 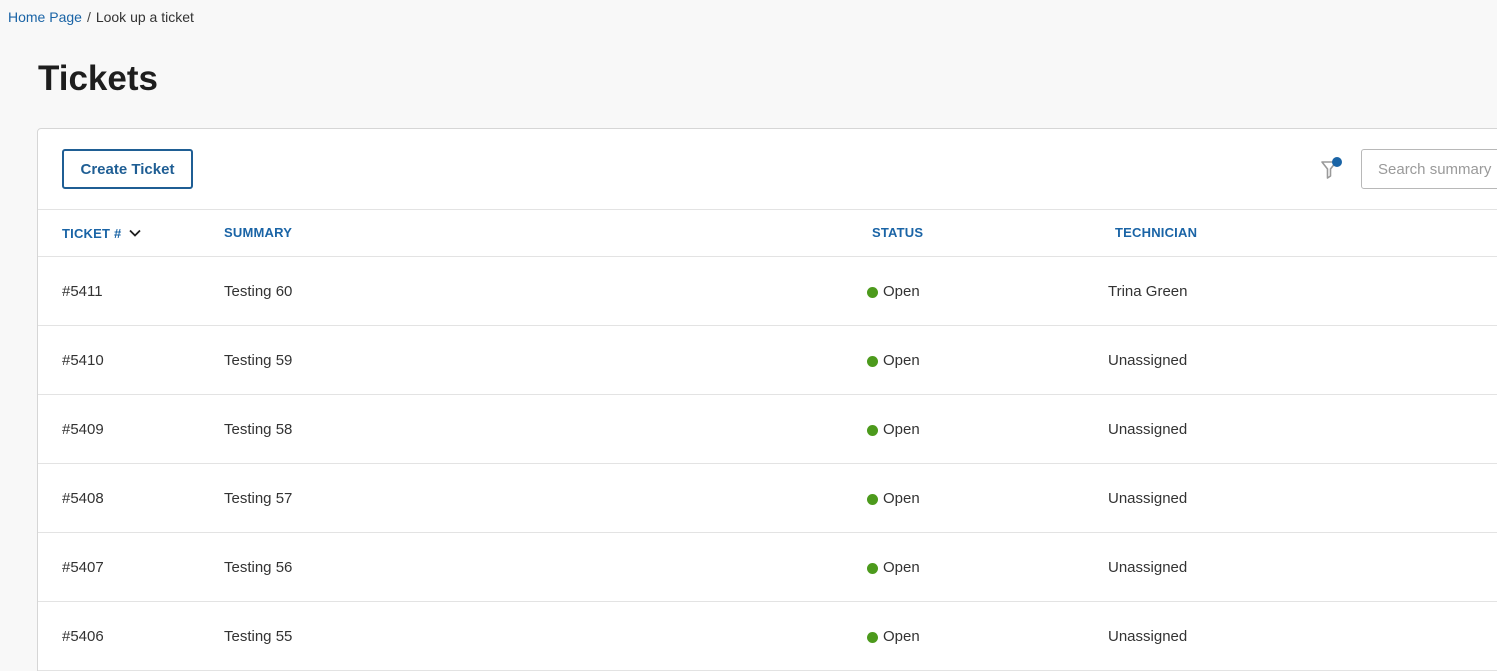 I want to click on column-header-summary: SUMMARY, so click(x=258, y=232).